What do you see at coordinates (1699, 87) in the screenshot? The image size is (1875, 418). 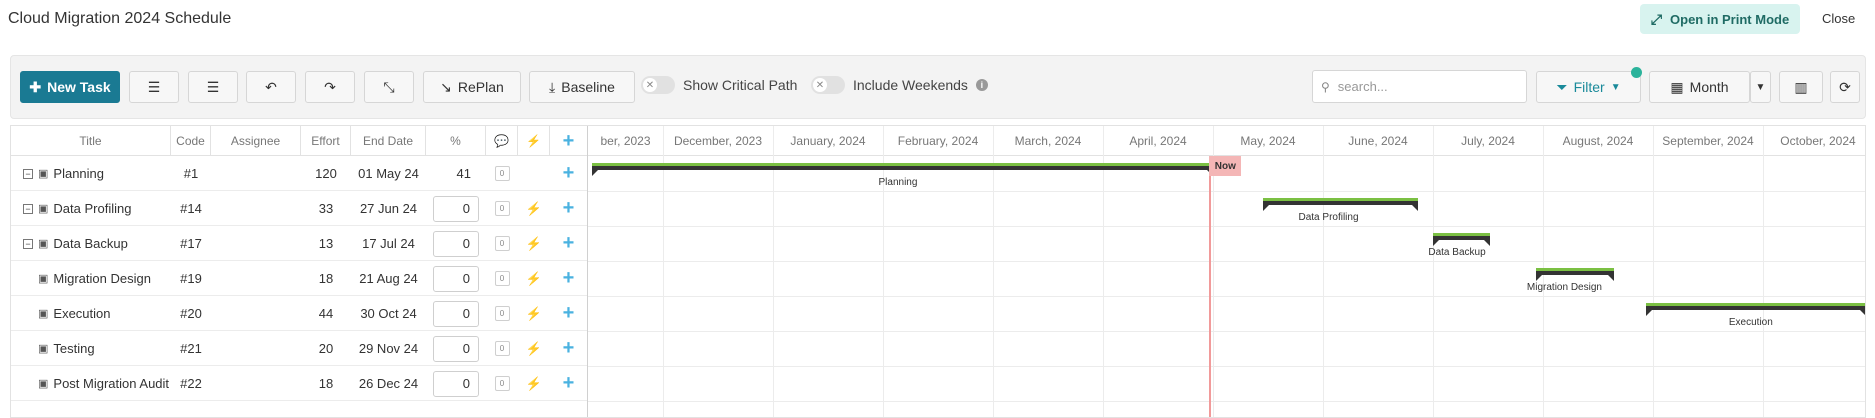 I see `view-mode-button: ▦ Month` at bounding box center [1699, 87].